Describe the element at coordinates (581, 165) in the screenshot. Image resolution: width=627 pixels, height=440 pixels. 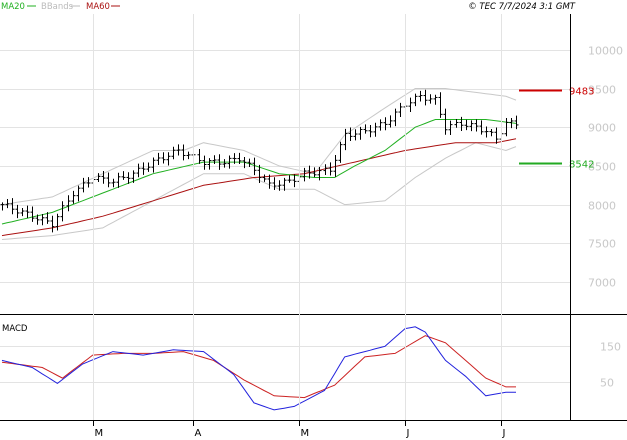
I see `level-label: 8542` at that location.